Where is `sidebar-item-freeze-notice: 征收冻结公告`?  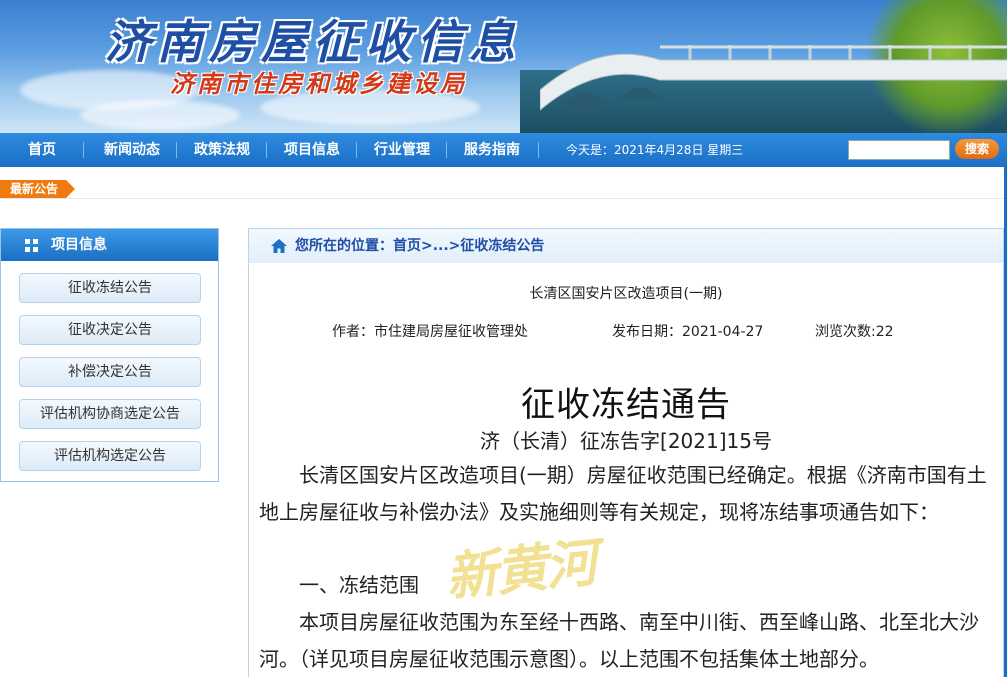
sidebar-item-freeze-notice: 征收冻结公告 is located at coordinates (110, 288).